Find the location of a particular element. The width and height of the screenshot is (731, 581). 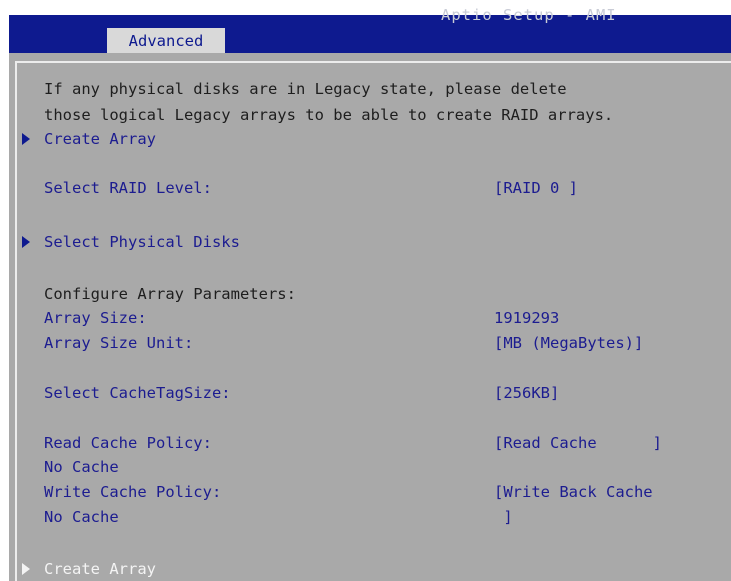

cache-tag-size-label: Select CacheTagSize: is located at coordinates (137, 393).